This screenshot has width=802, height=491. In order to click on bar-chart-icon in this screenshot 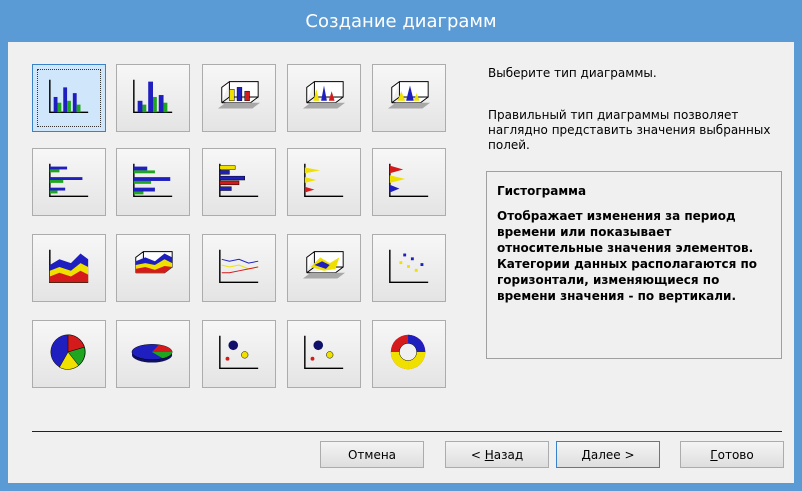, I will do `click(69, 182)`.